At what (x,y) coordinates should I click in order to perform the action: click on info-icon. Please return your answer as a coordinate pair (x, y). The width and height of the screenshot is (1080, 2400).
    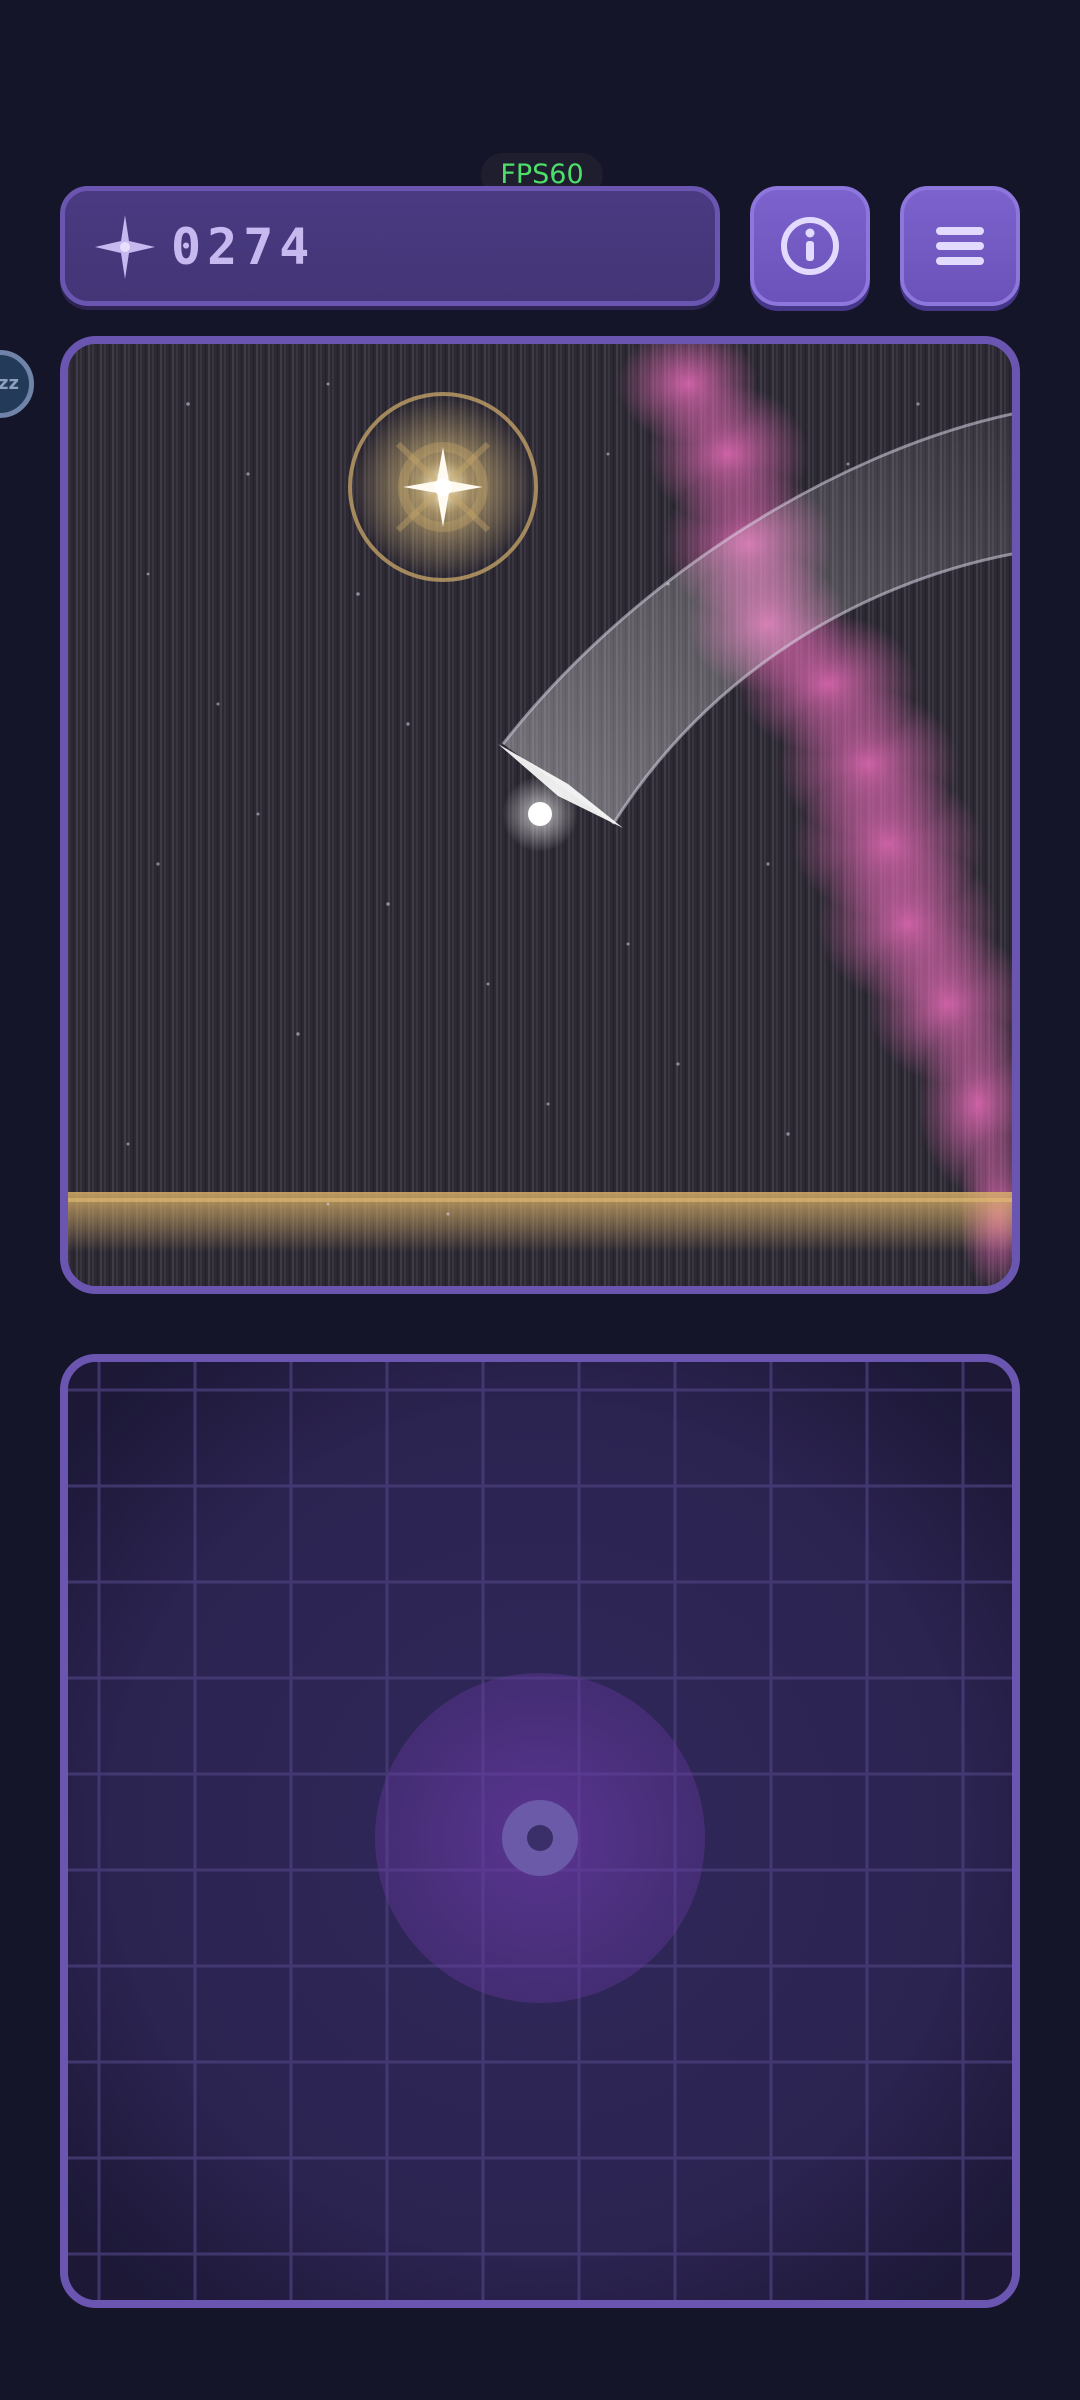
    Looking at the image, I should click on (810, 246).